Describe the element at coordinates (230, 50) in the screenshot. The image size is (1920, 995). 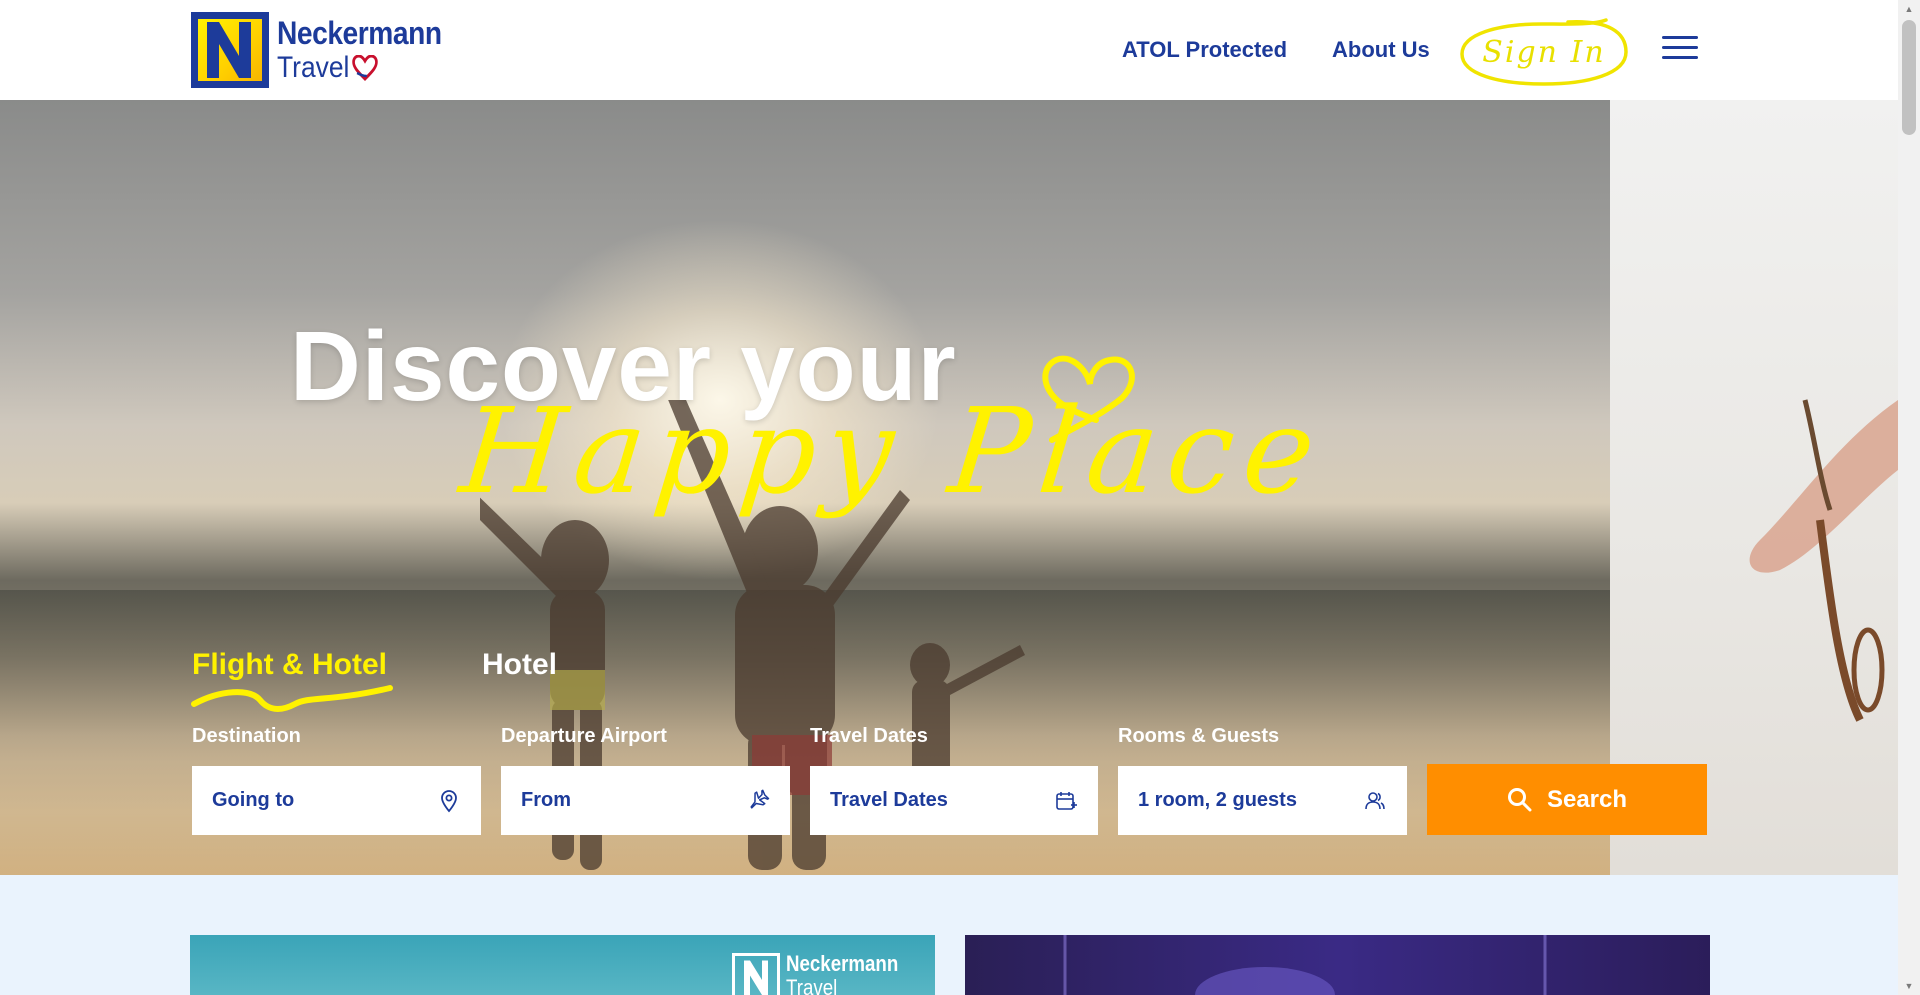
I see `logo-mark-icon` at that location.